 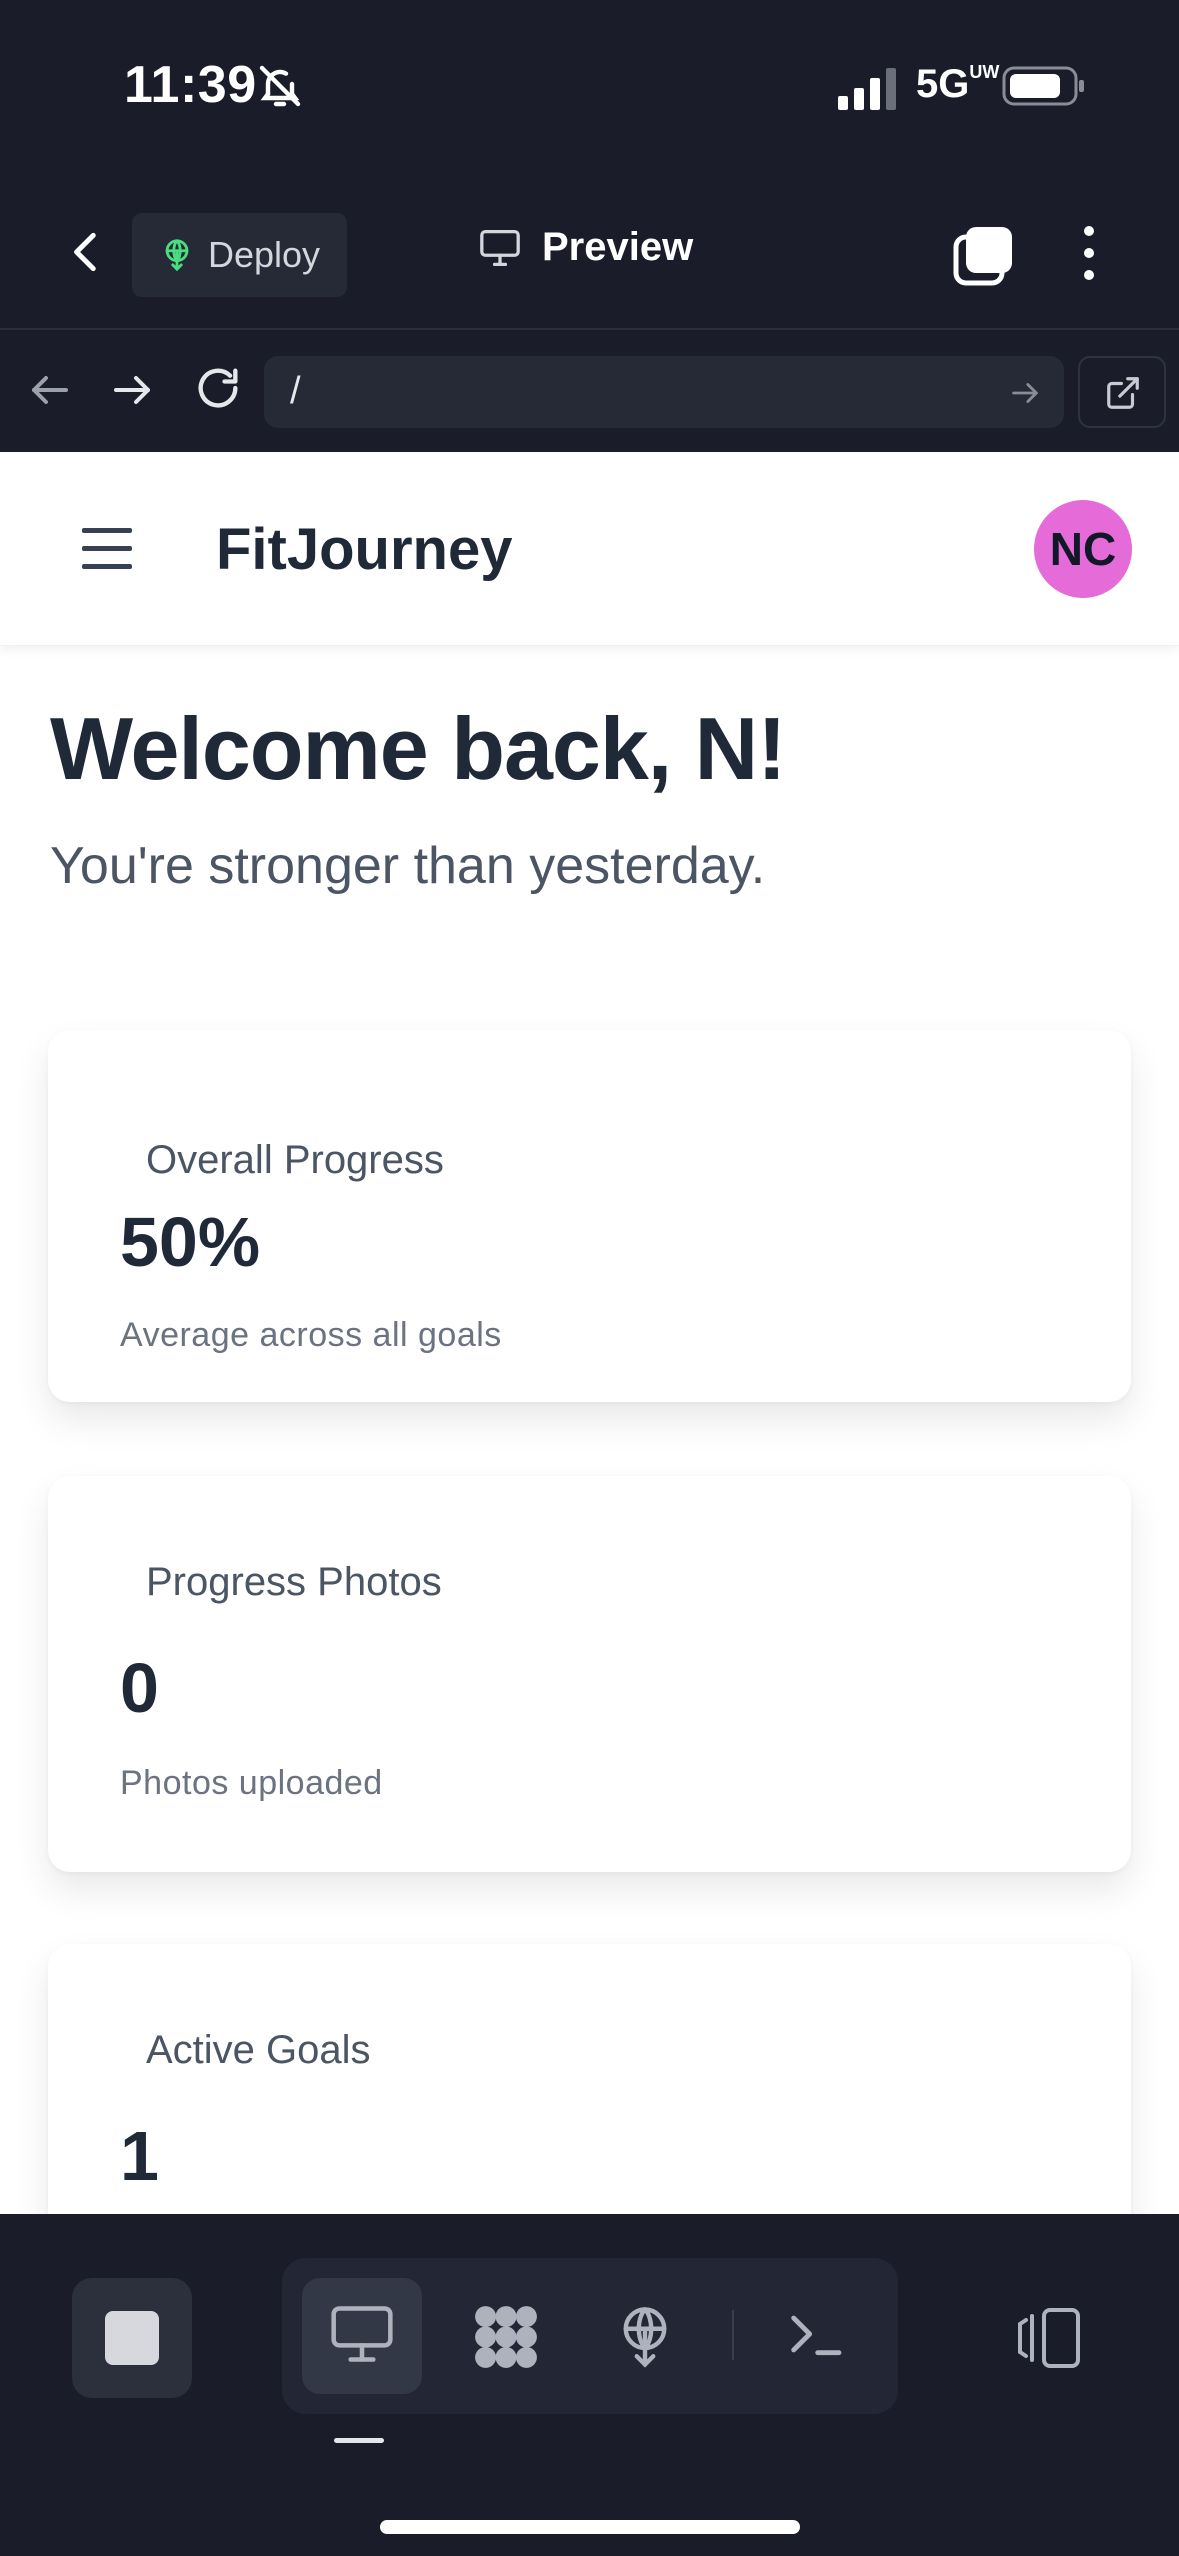 I want to click on tool-group, so click(x=590, y=2336).